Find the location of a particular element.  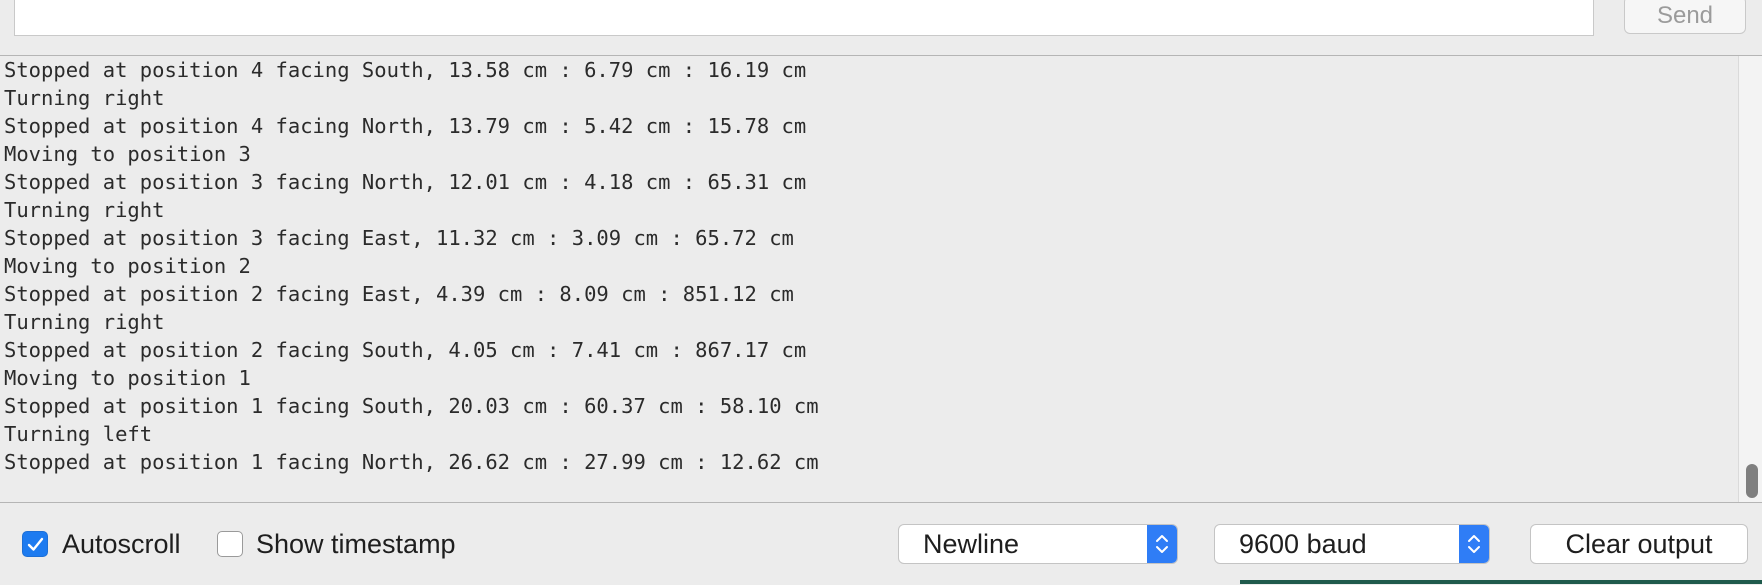

line-ending-value: Newline is located at coordinates (971, 544).